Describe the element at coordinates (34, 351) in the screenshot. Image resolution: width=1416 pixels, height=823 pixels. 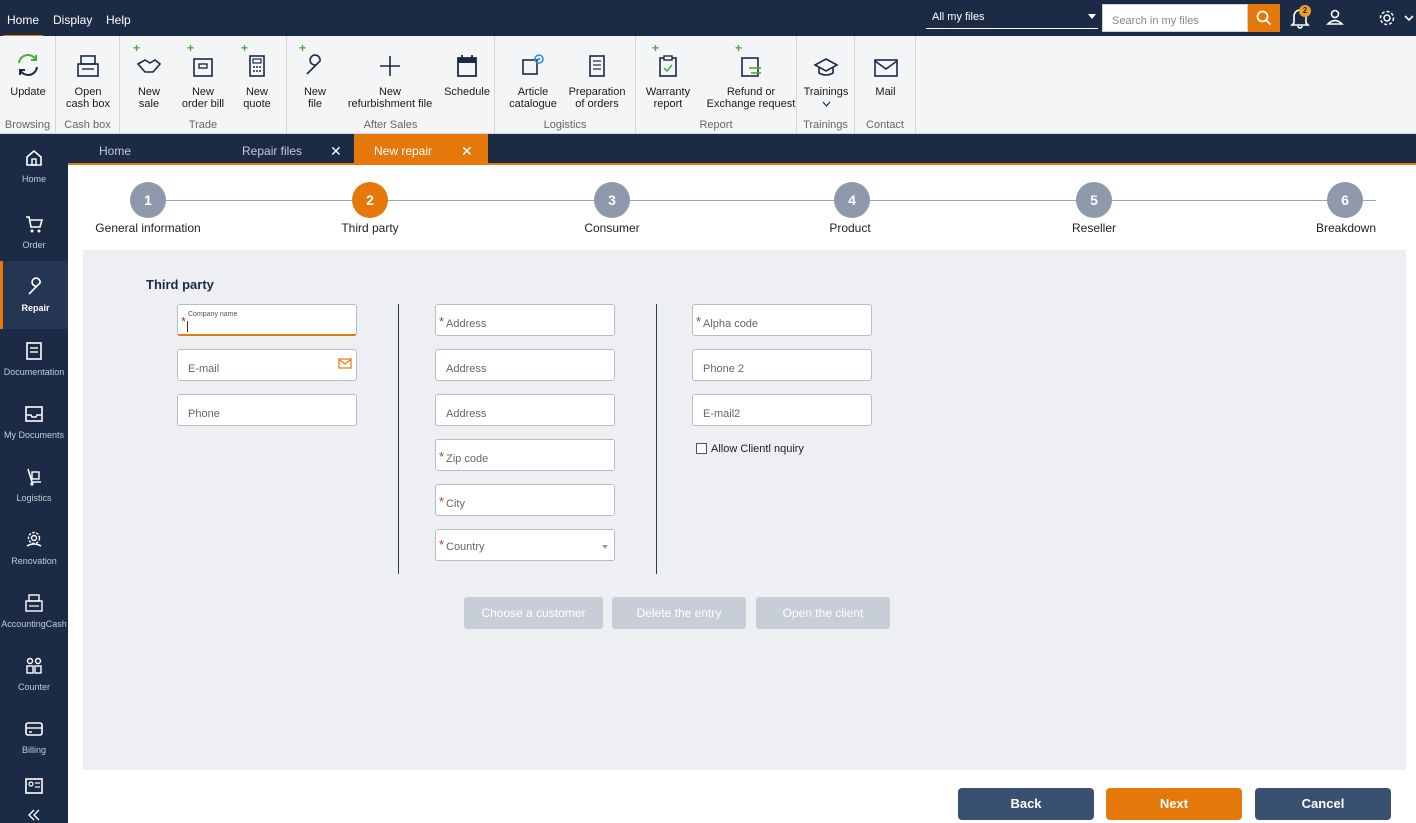
I see `document-icon` at that location.